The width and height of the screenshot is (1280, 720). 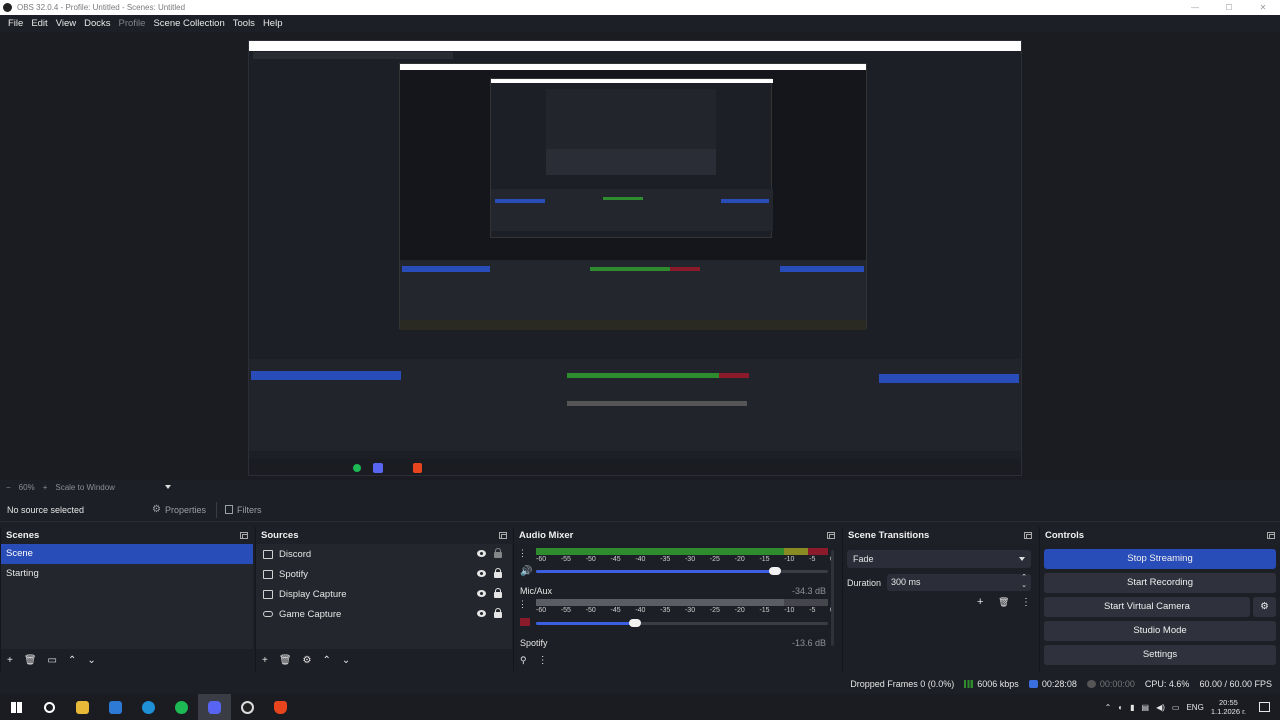 I want to click on spin-arrows-icon: ⌃ ⌄, so click(x=1024, y=582).